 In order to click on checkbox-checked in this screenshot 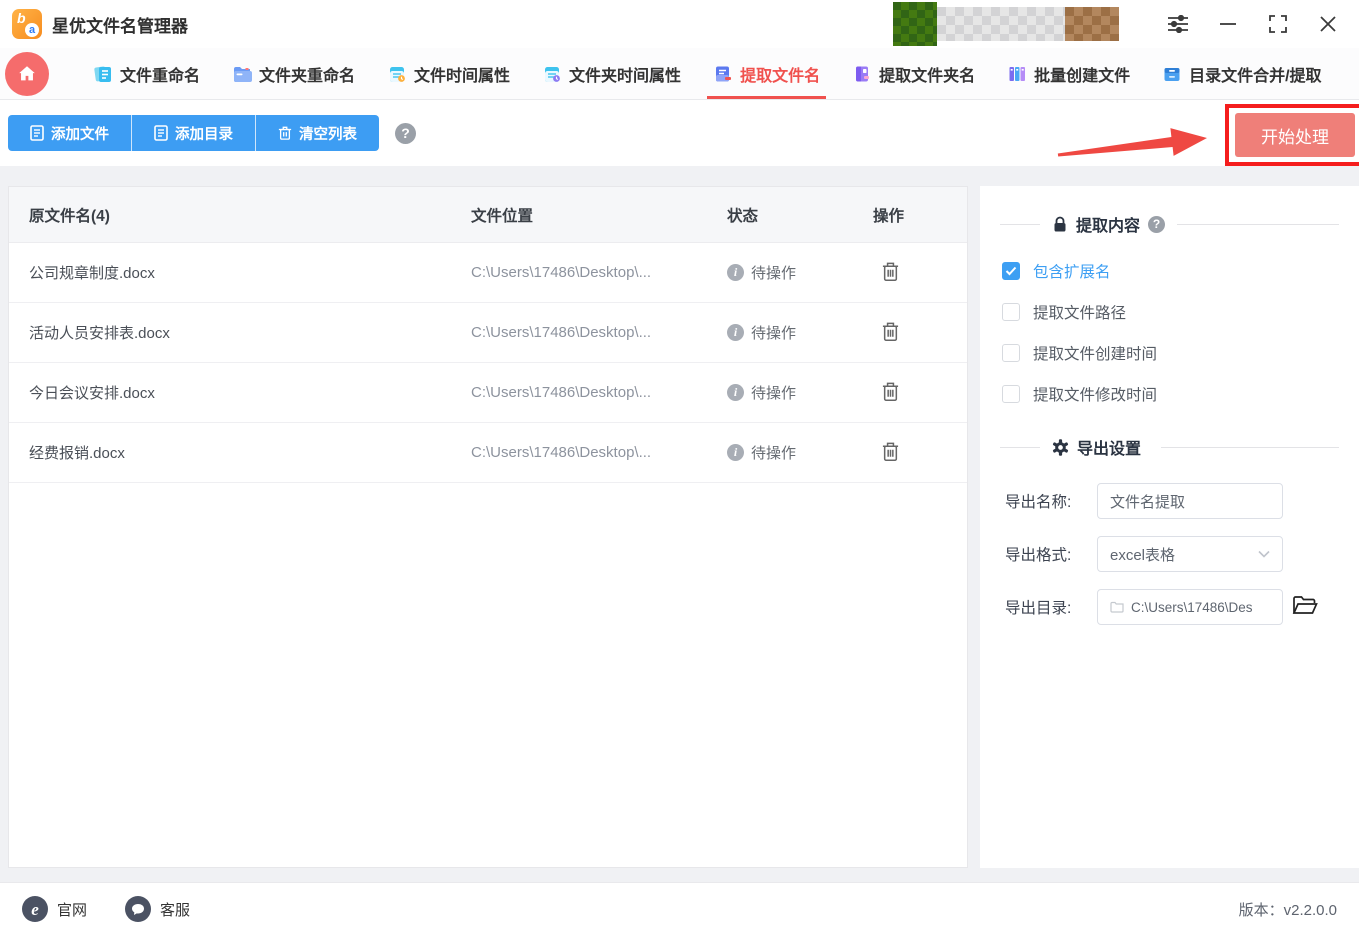, I will do `click(1011, 271)`.